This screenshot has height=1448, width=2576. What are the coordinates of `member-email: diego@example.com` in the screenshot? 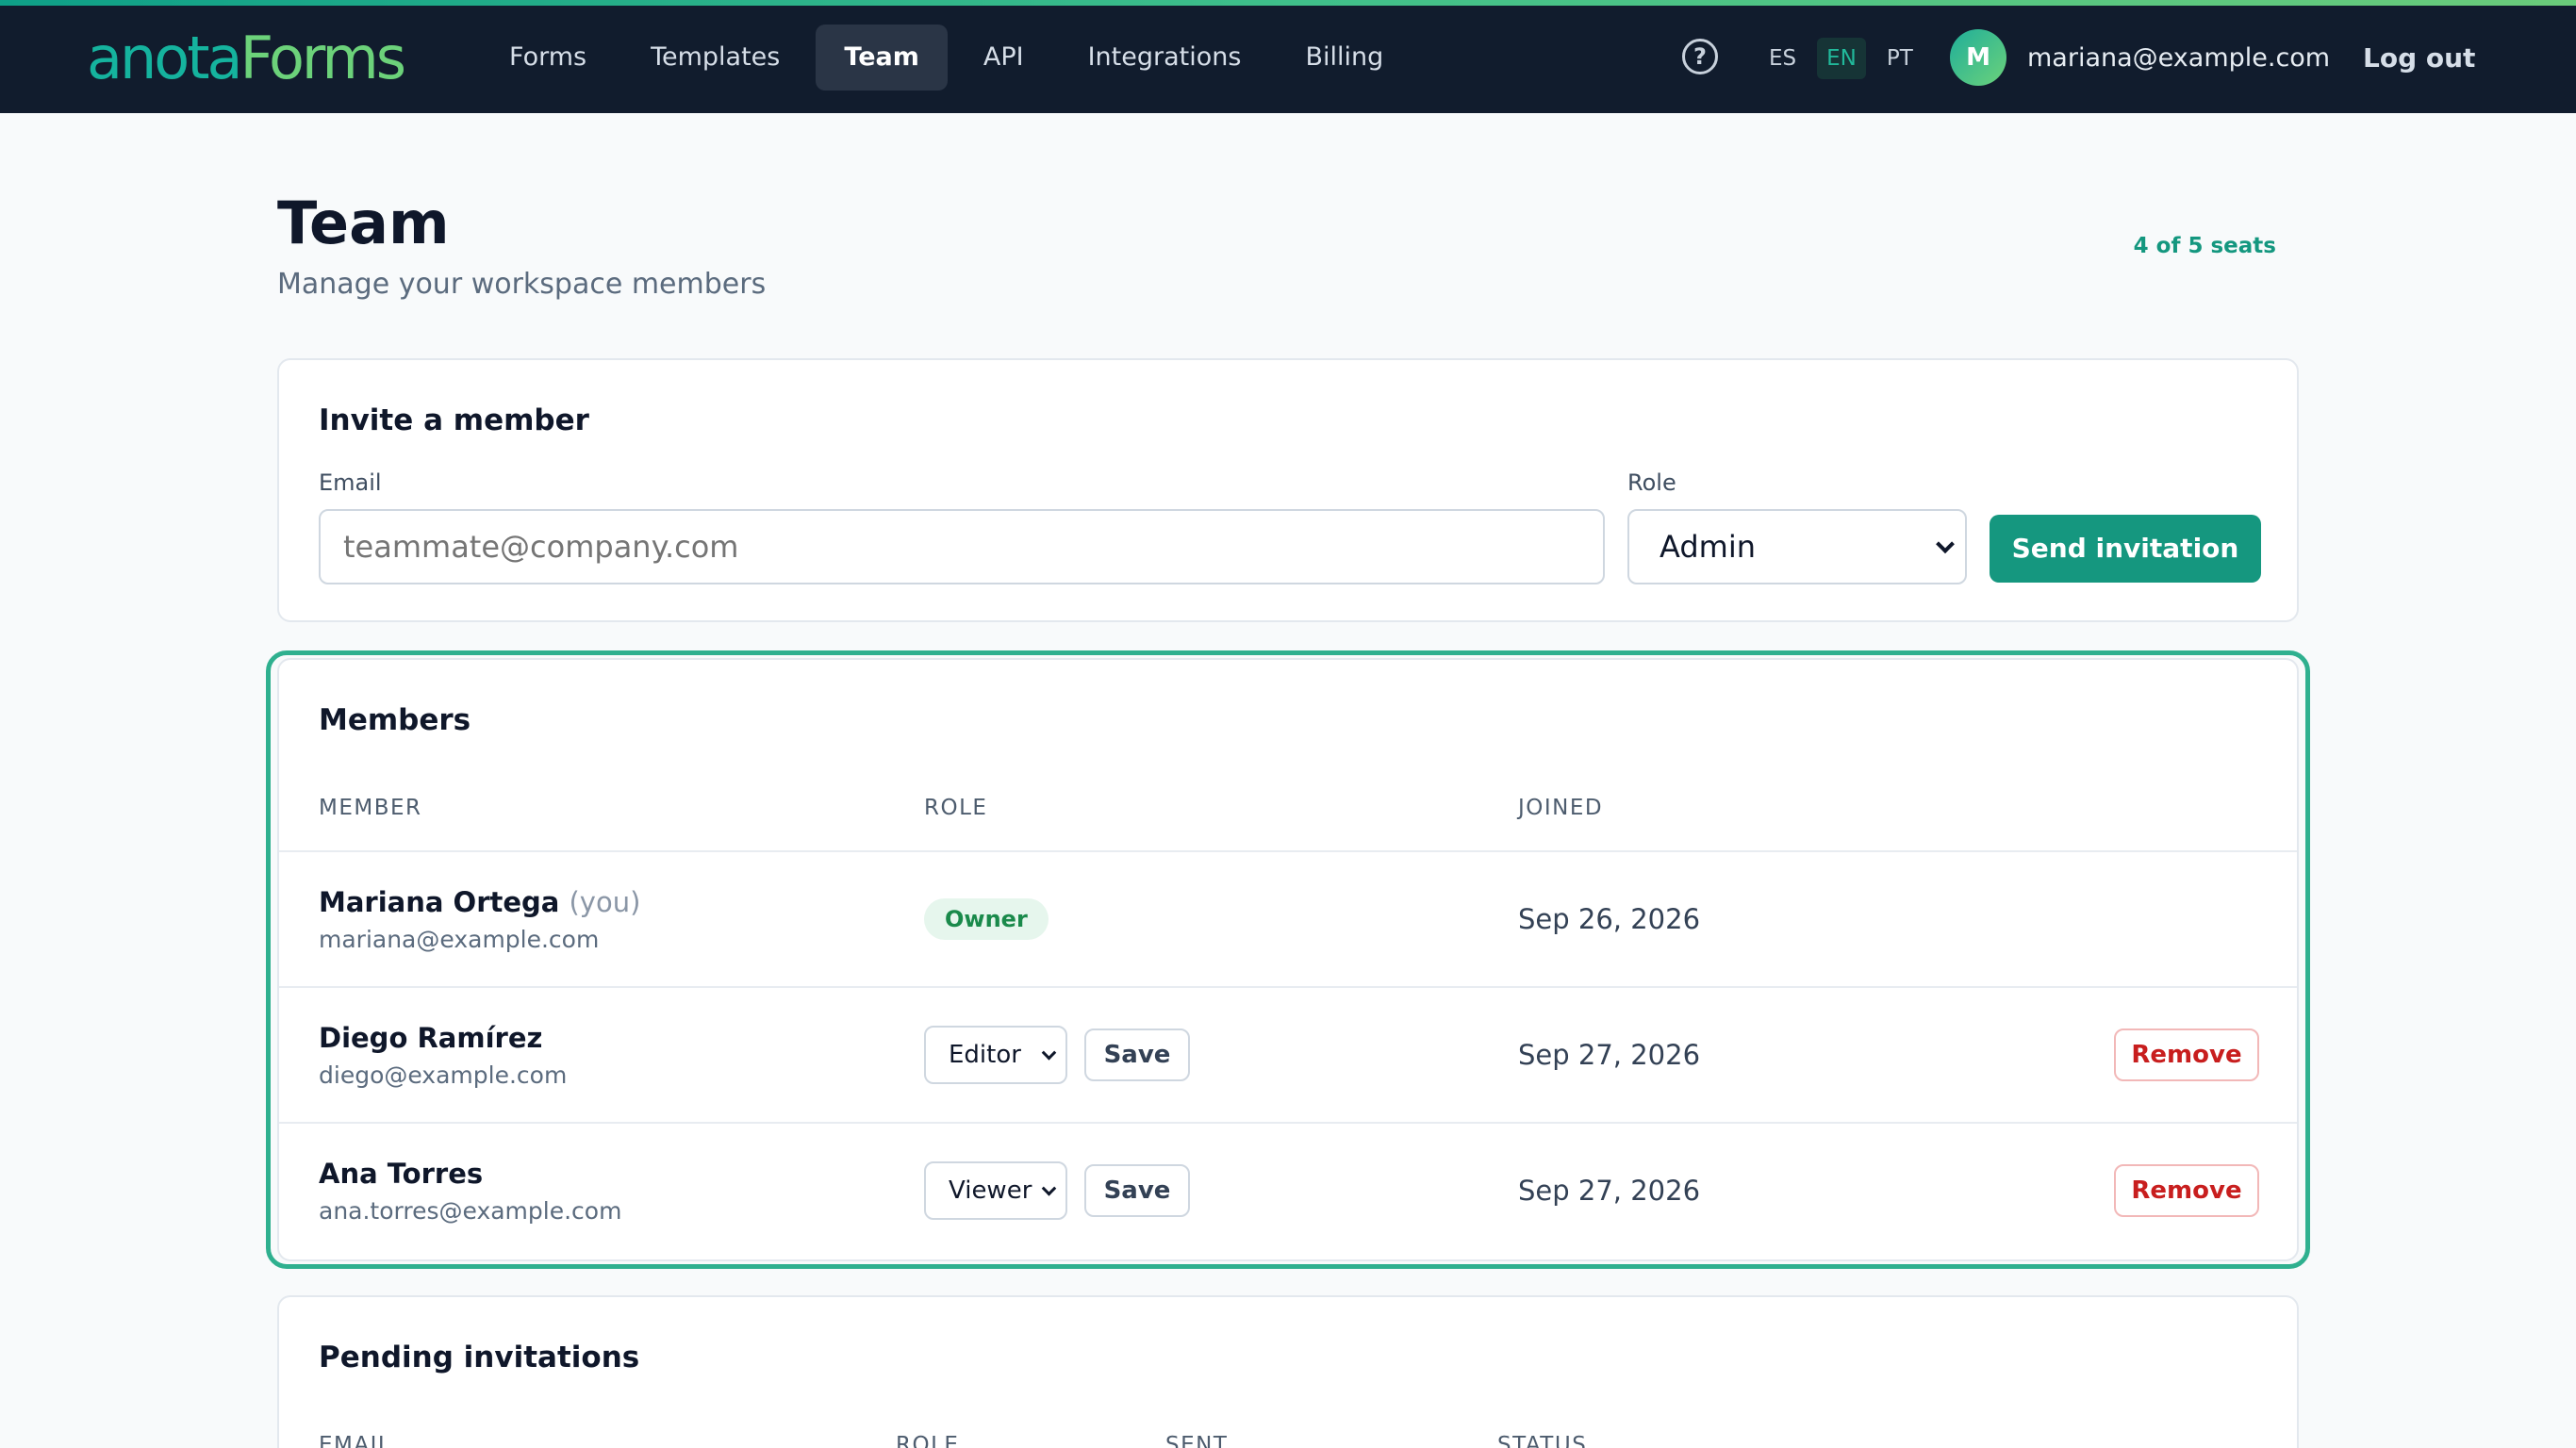 It's located at (443, 1075).